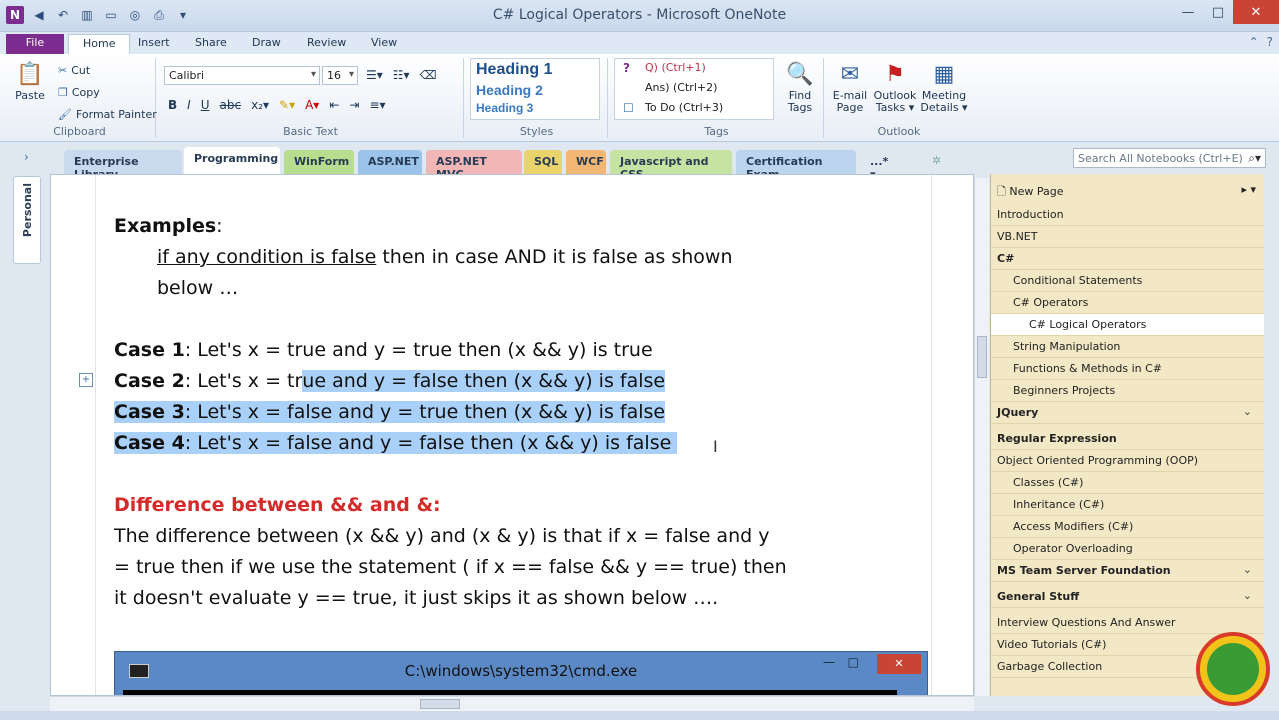 The width and height of the screenshot is (1279, 720). I want to click on minimize-button: —, so click(1188, 12).